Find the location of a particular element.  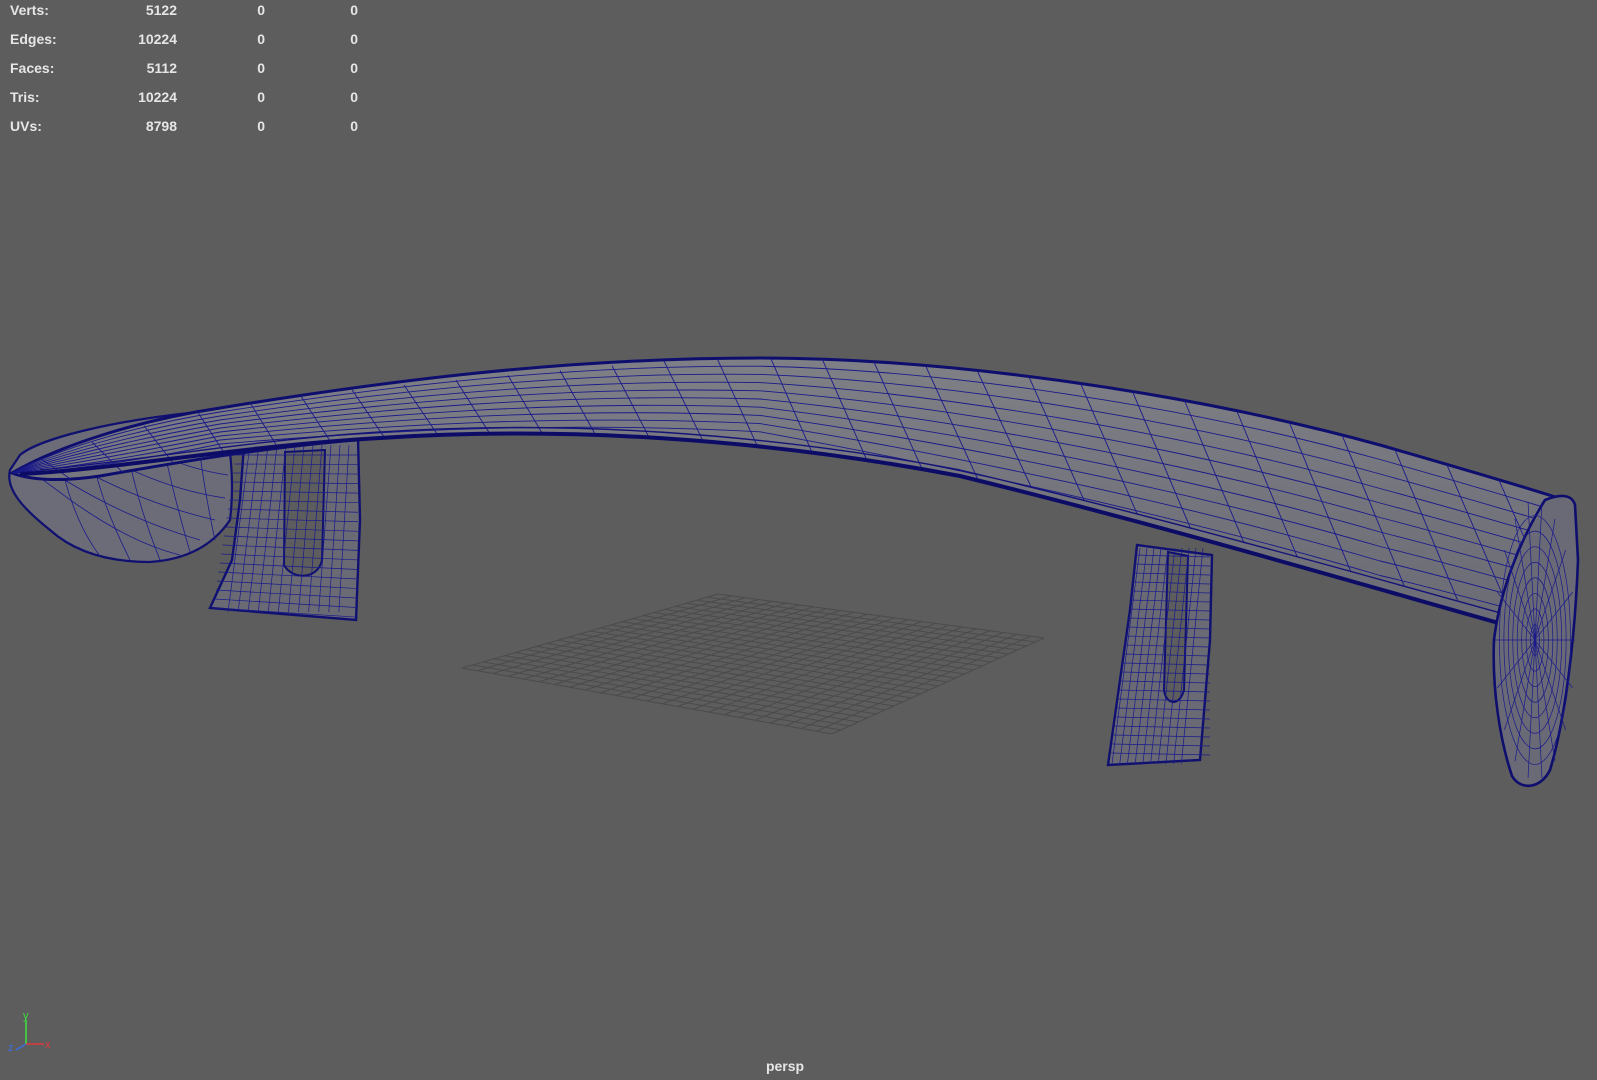

hud-label: UVs: is located at coordinates (26, 126).